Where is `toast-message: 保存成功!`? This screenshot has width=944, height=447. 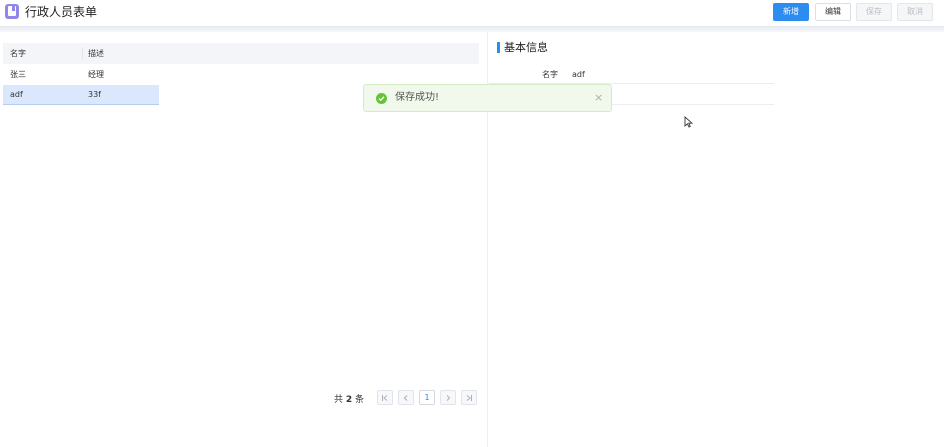 toast-message: 保存成功! is located at coordinates (417, 97).